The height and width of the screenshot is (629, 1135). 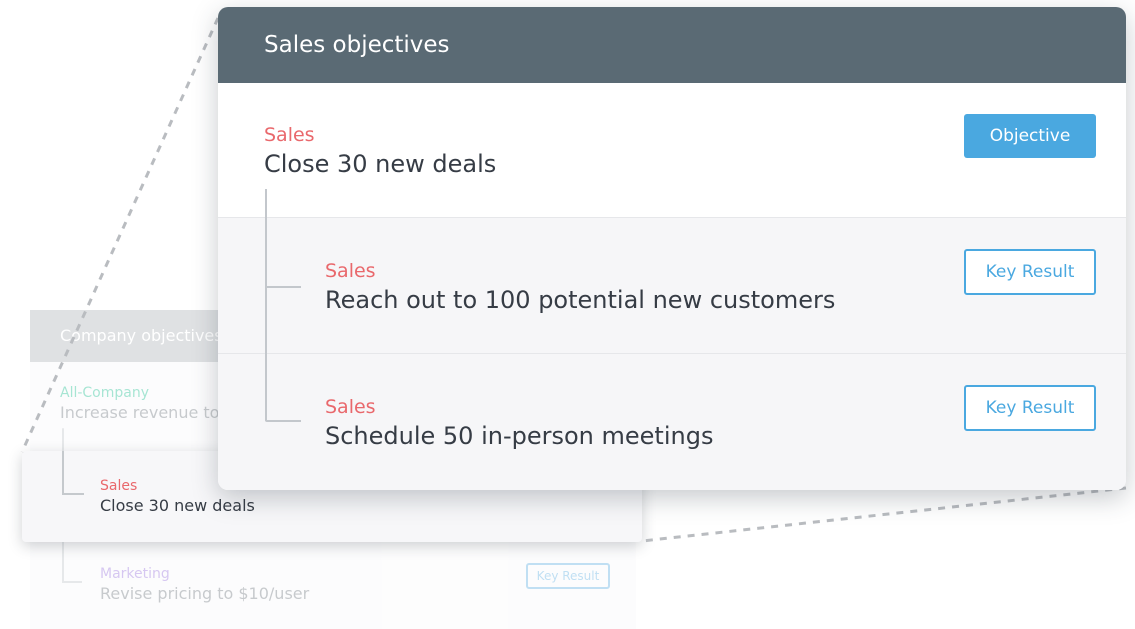 I want to click on sales-objectives-header: Sales objectives, so click(x=672, y=45).